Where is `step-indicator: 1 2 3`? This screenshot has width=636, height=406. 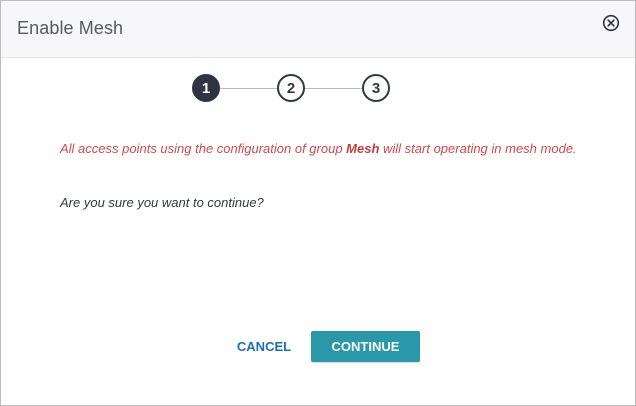 step-indicator: 1 2 3 is located at coordinates (293, 90).